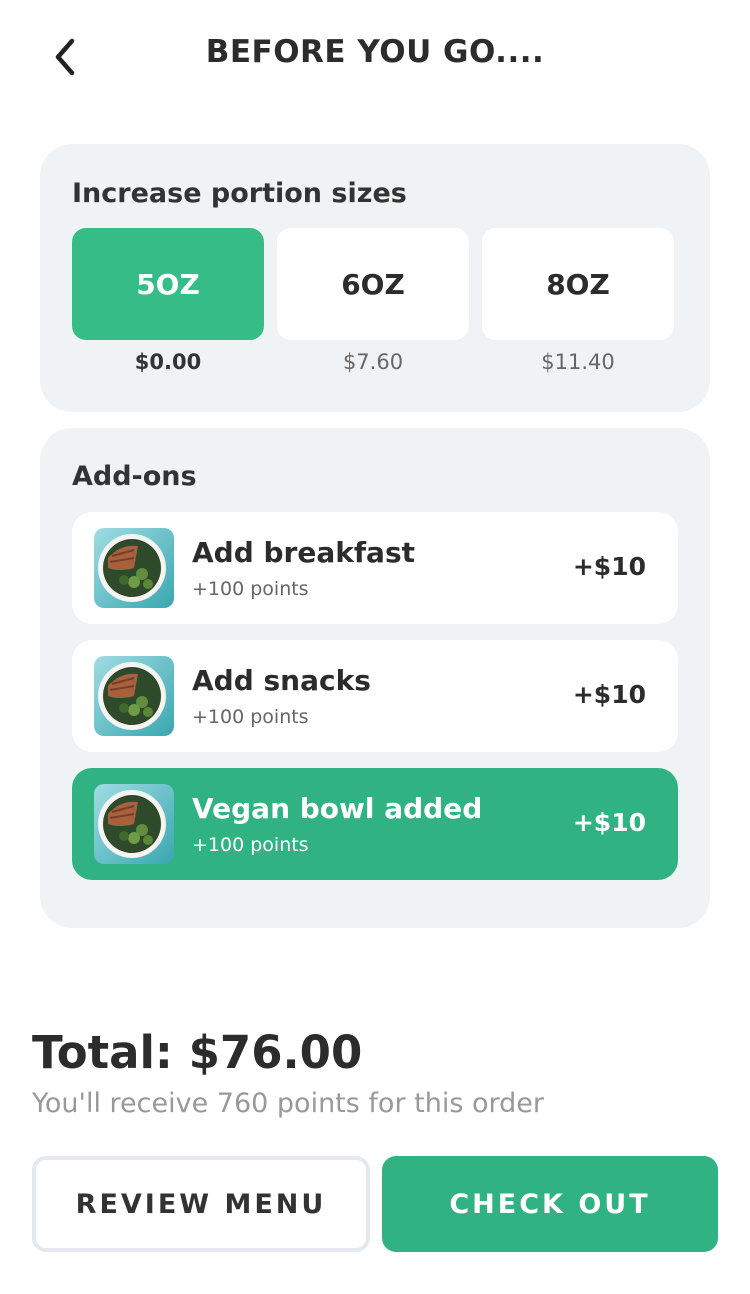  I want to click on addon-vegan-bowl: Vegan bowl added +100 points +$10, so click(375, 824).